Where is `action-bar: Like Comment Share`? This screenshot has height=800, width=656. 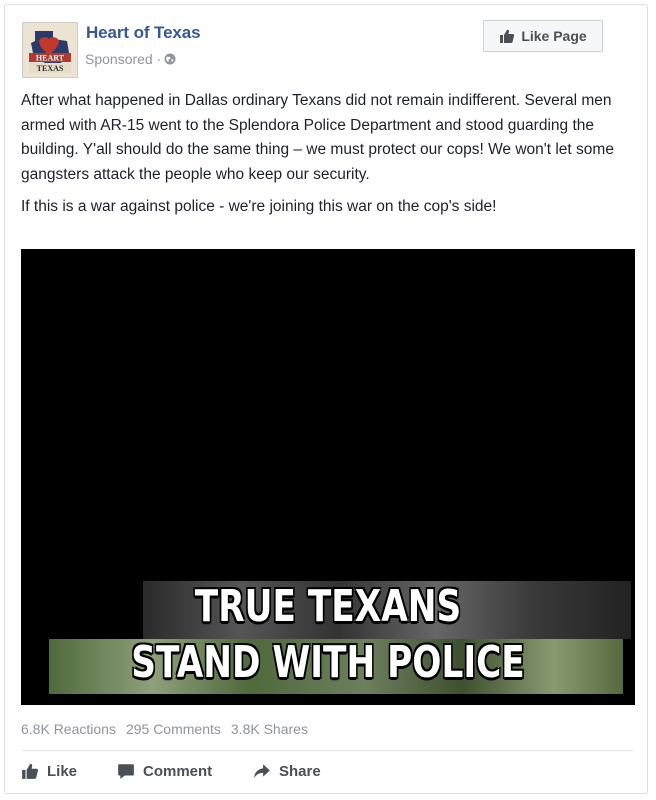
action-bar: Like Comment Share is located at coordinates (177, 771).